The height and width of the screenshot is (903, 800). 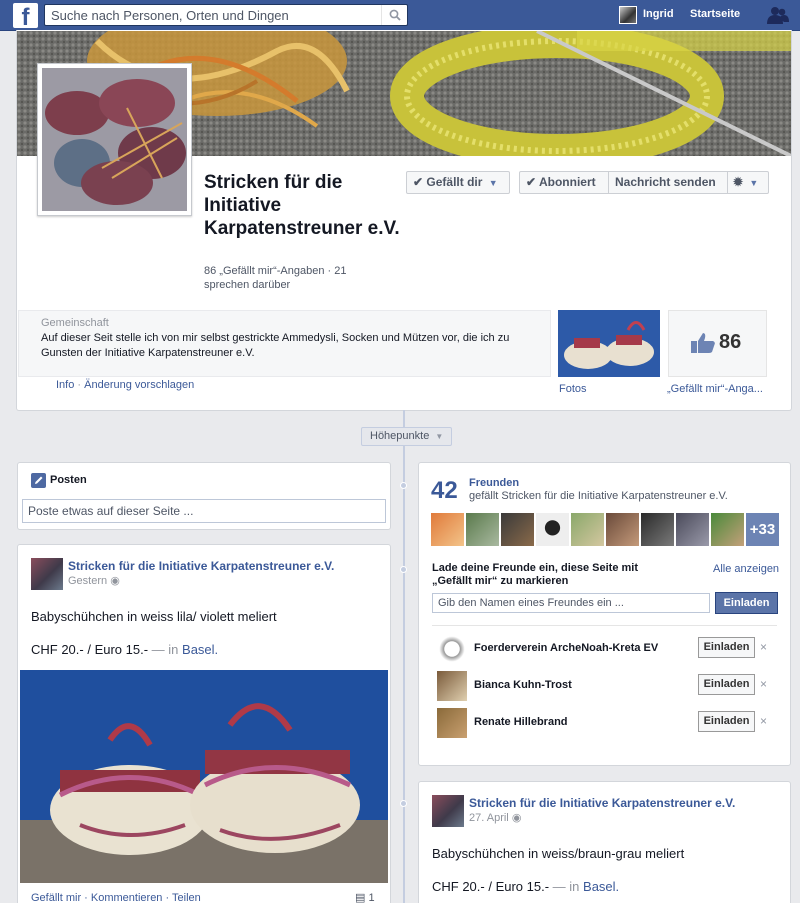 I want to click on search-box, so click(x=226, y=15).